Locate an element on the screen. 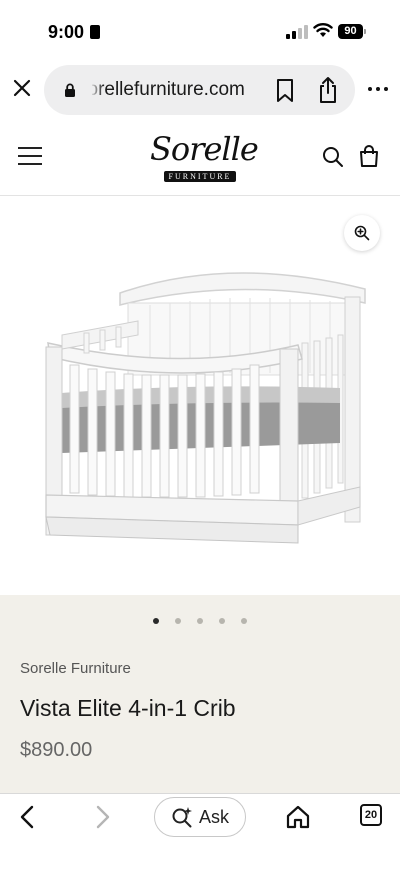  product-brand: Sorelle Furniture is located at coordinates (75, 668).